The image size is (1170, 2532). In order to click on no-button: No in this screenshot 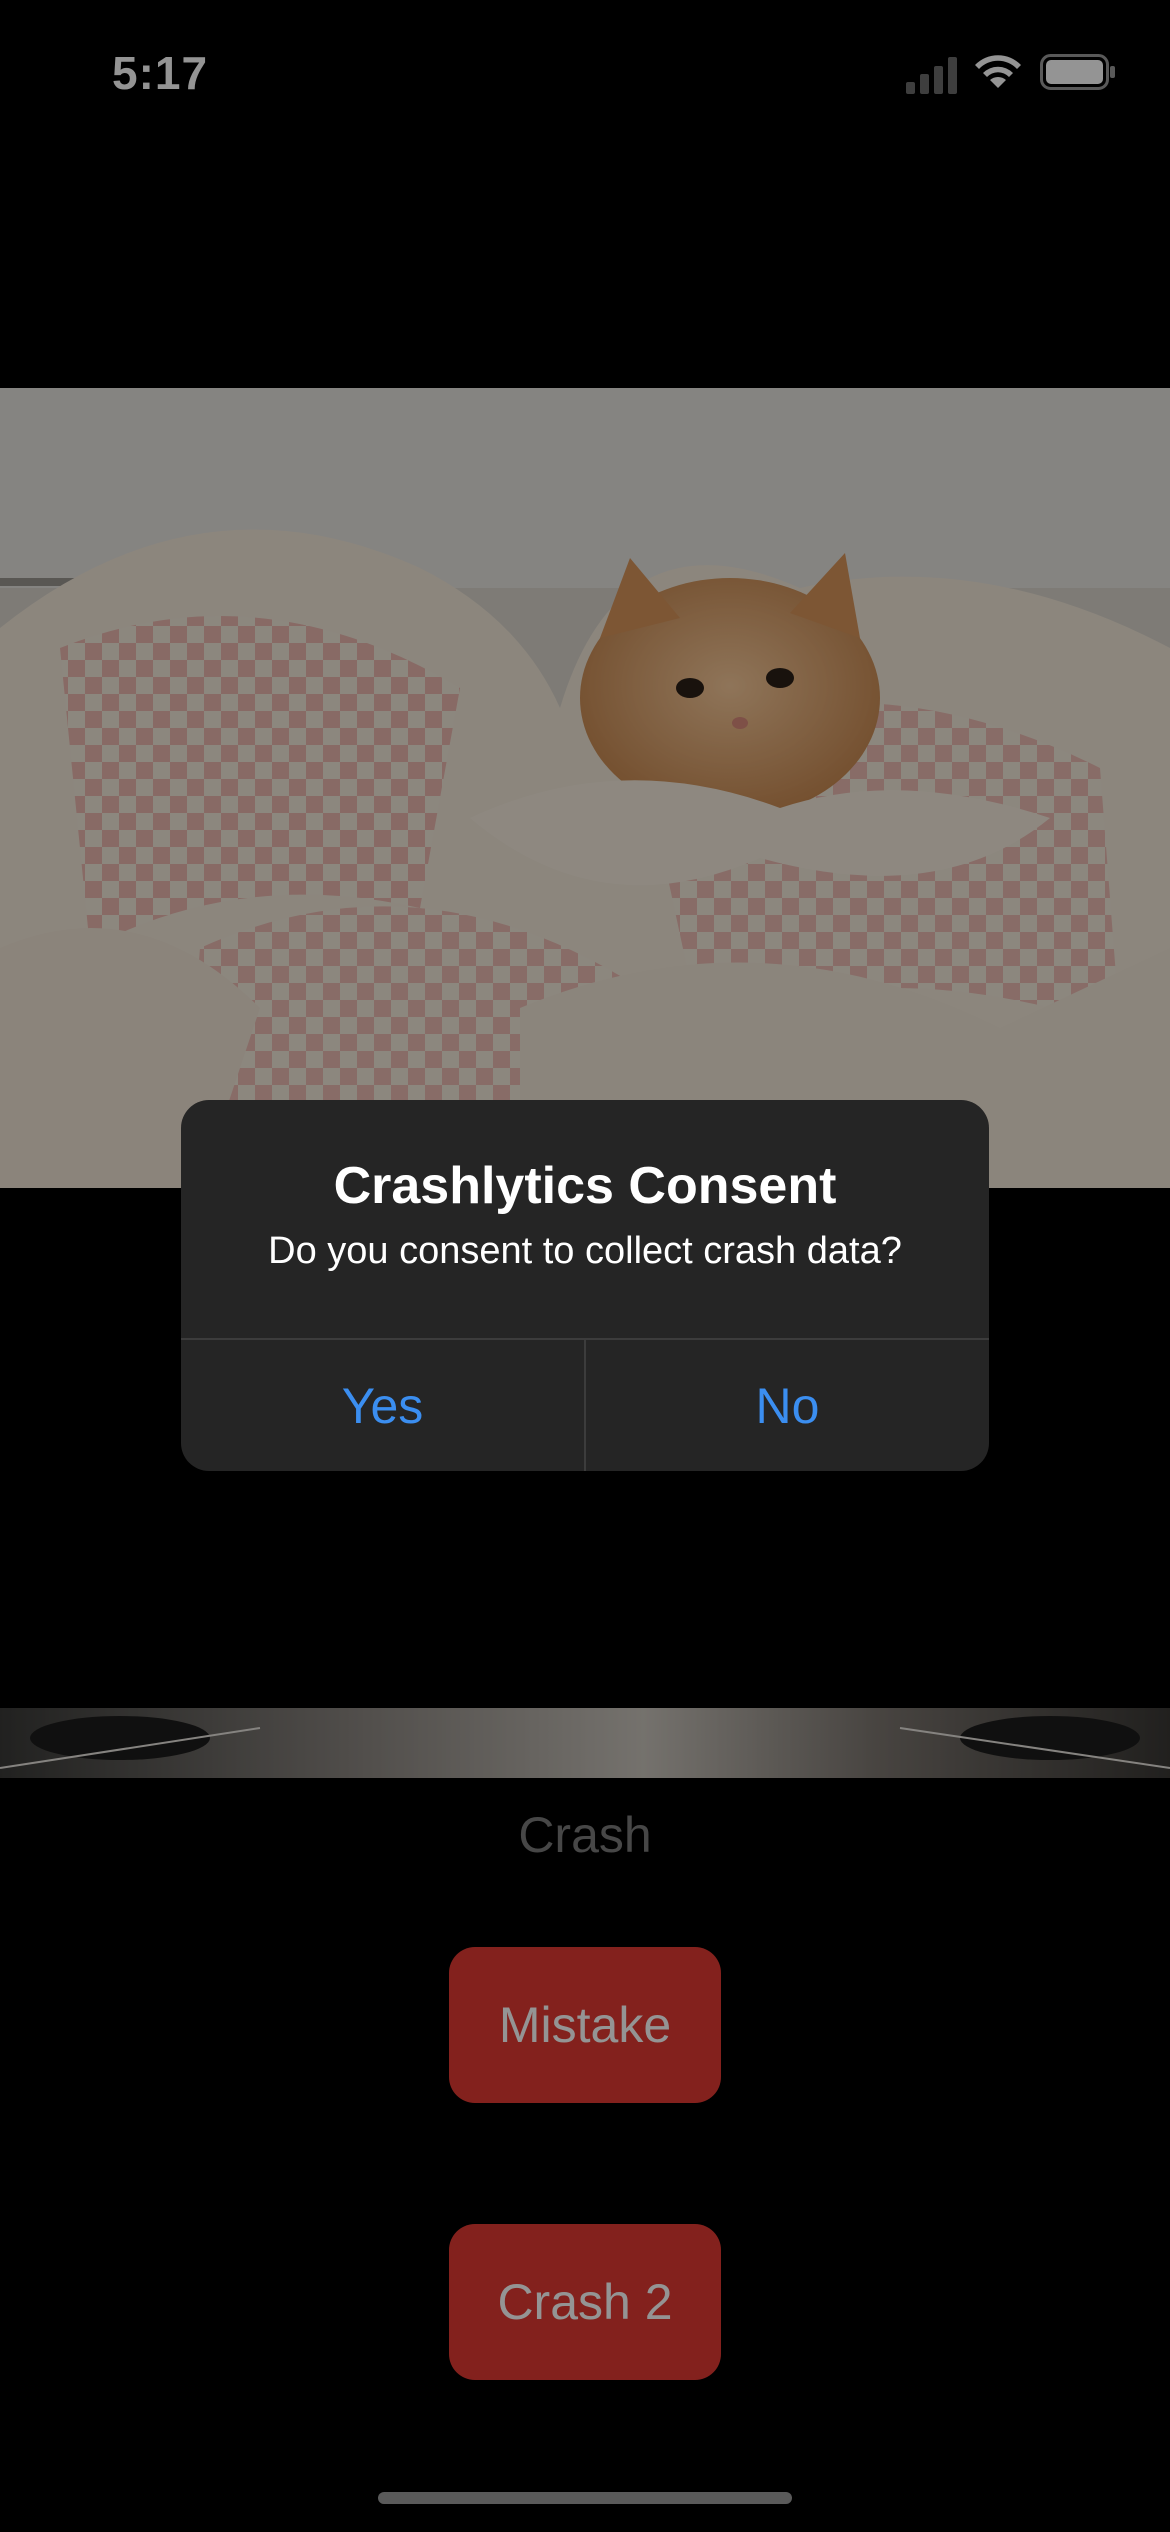, I will do `click(787, 1405)`.